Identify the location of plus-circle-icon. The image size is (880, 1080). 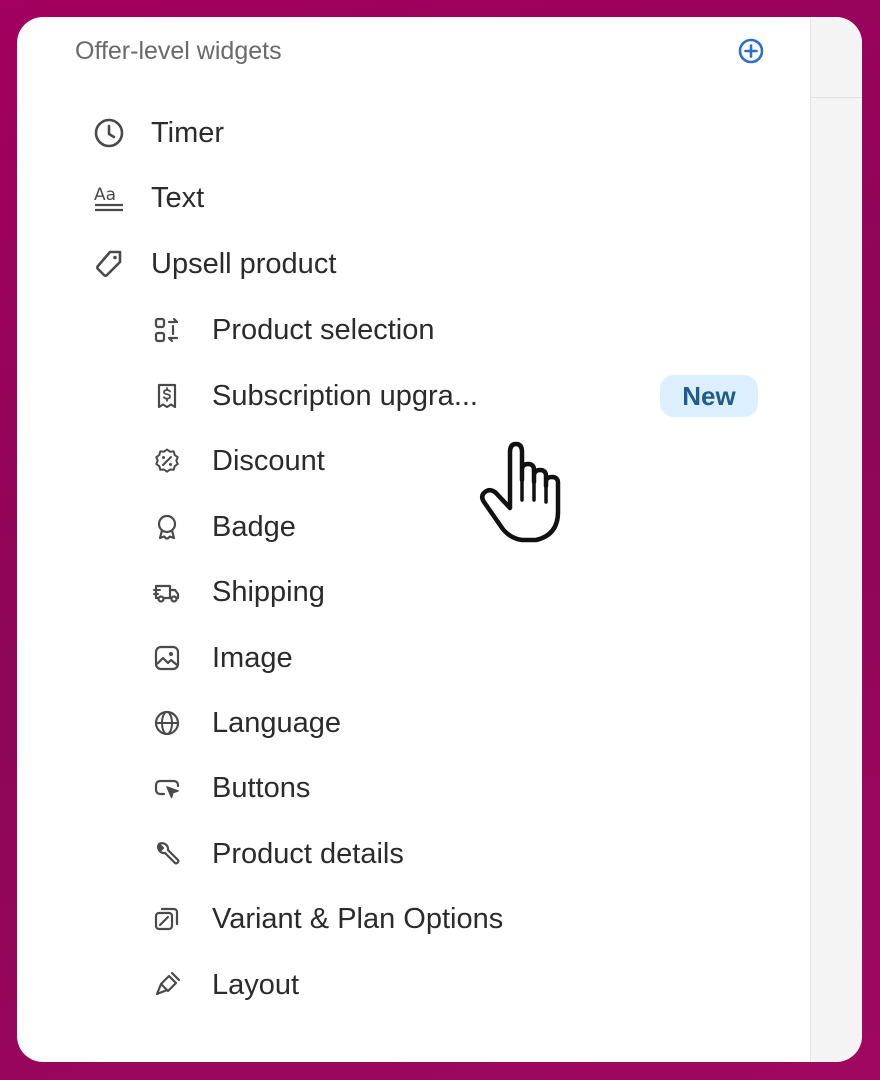
(751, 51).